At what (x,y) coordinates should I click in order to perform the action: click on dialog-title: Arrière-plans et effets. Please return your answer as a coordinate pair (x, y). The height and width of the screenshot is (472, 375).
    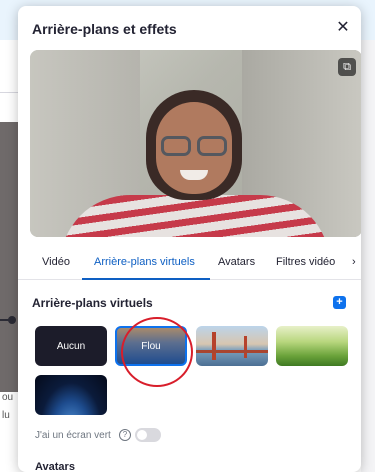
    Looking at the image, I should click on (104, 29).